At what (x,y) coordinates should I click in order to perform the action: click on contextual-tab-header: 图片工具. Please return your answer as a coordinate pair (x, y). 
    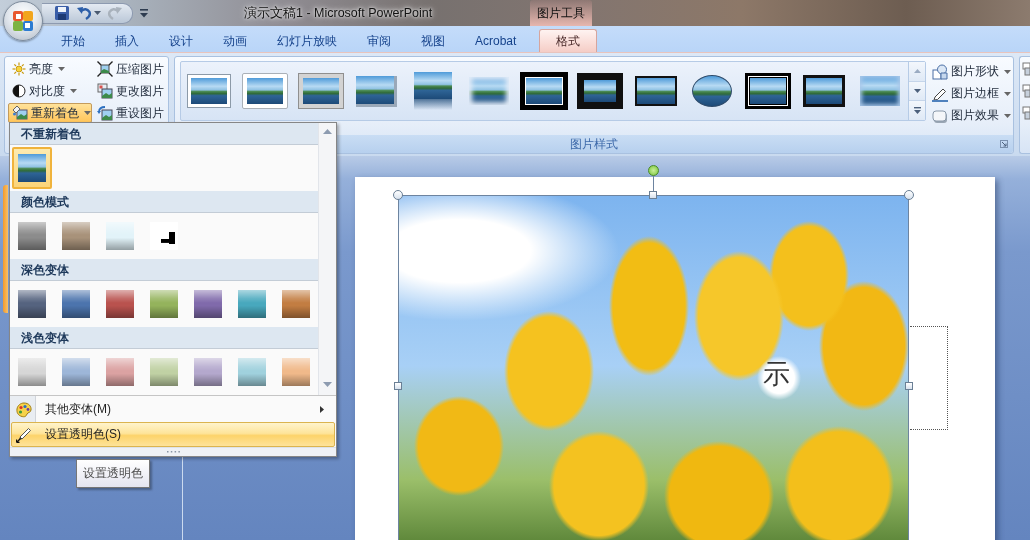
    Looking at the image, I should click on (561, 13).